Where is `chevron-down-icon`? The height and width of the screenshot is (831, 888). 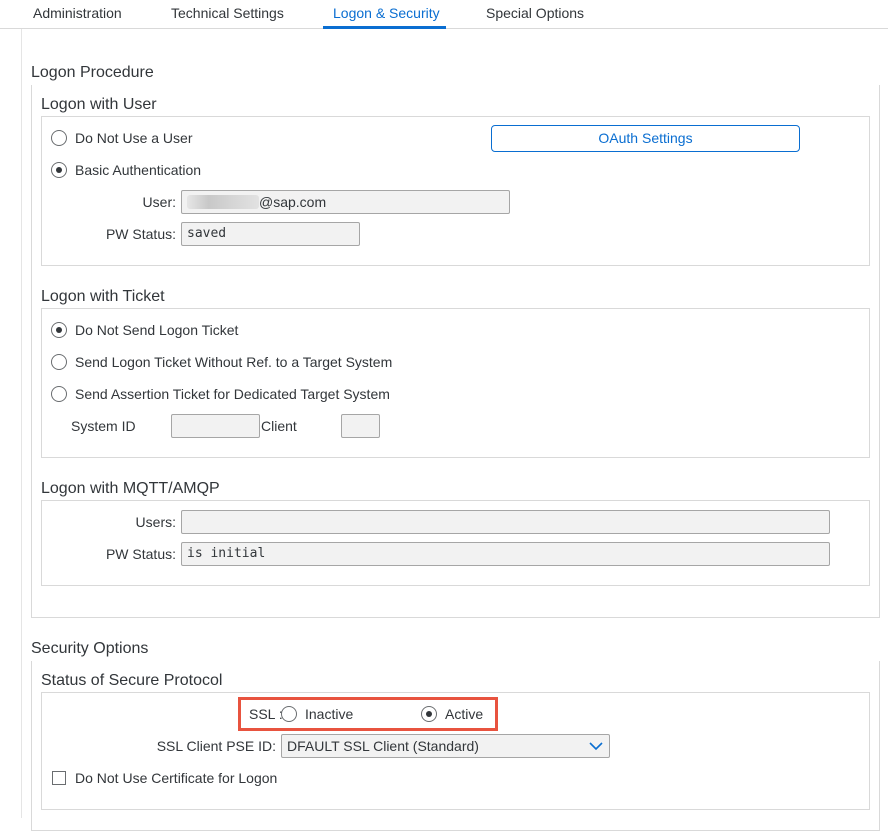
chevron-down-icon is located at coordinates (596, 746).